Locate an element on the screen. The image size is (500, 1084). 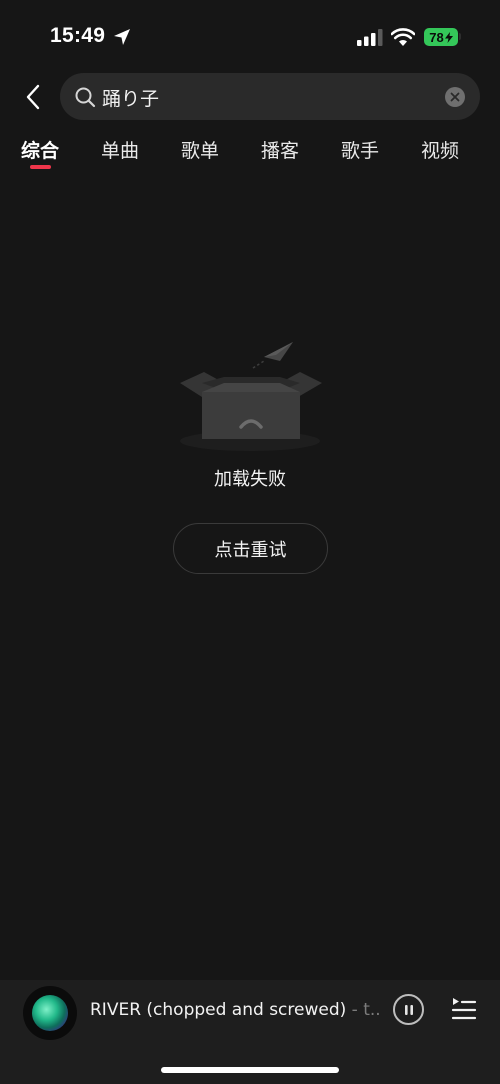
pause-button is located at coordinates (408, 1009).